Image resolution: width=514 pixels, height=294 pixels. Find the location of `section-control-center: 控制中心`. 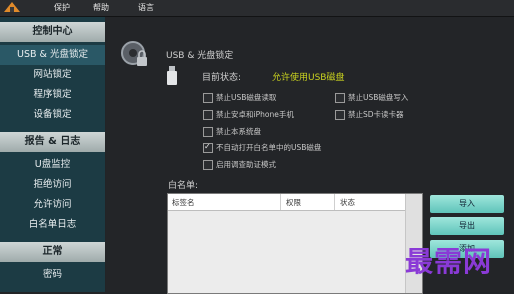

section-control-center: 控制中心 is located at coordinates (52, 32).